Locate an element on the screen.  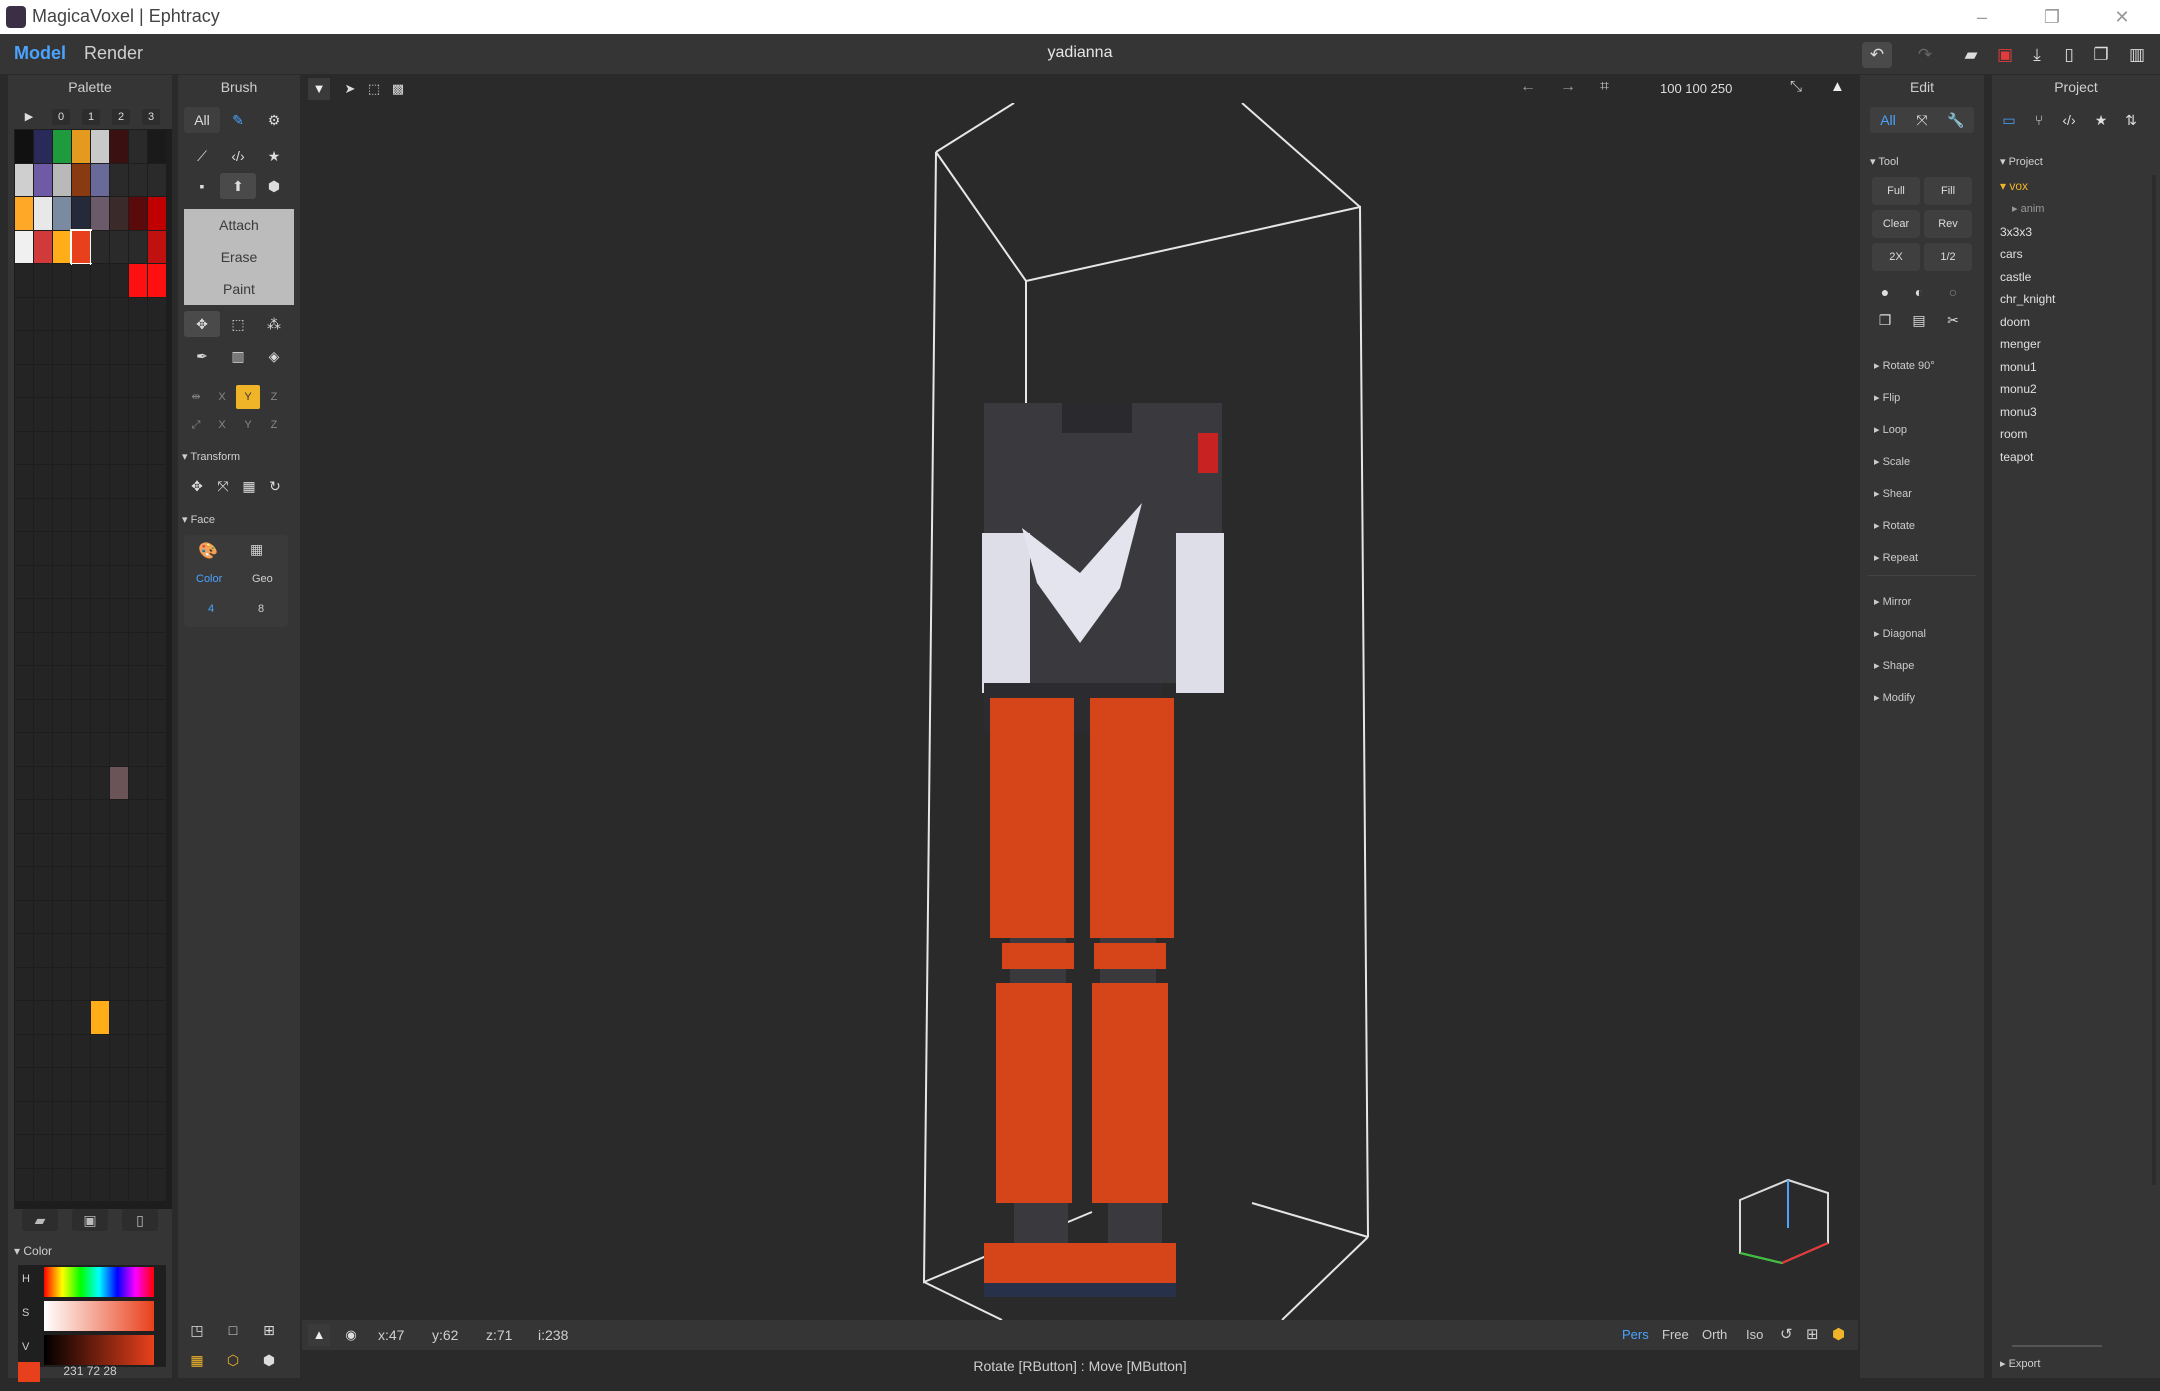
file-item: monu1 is located at coordinates (2018, 367).